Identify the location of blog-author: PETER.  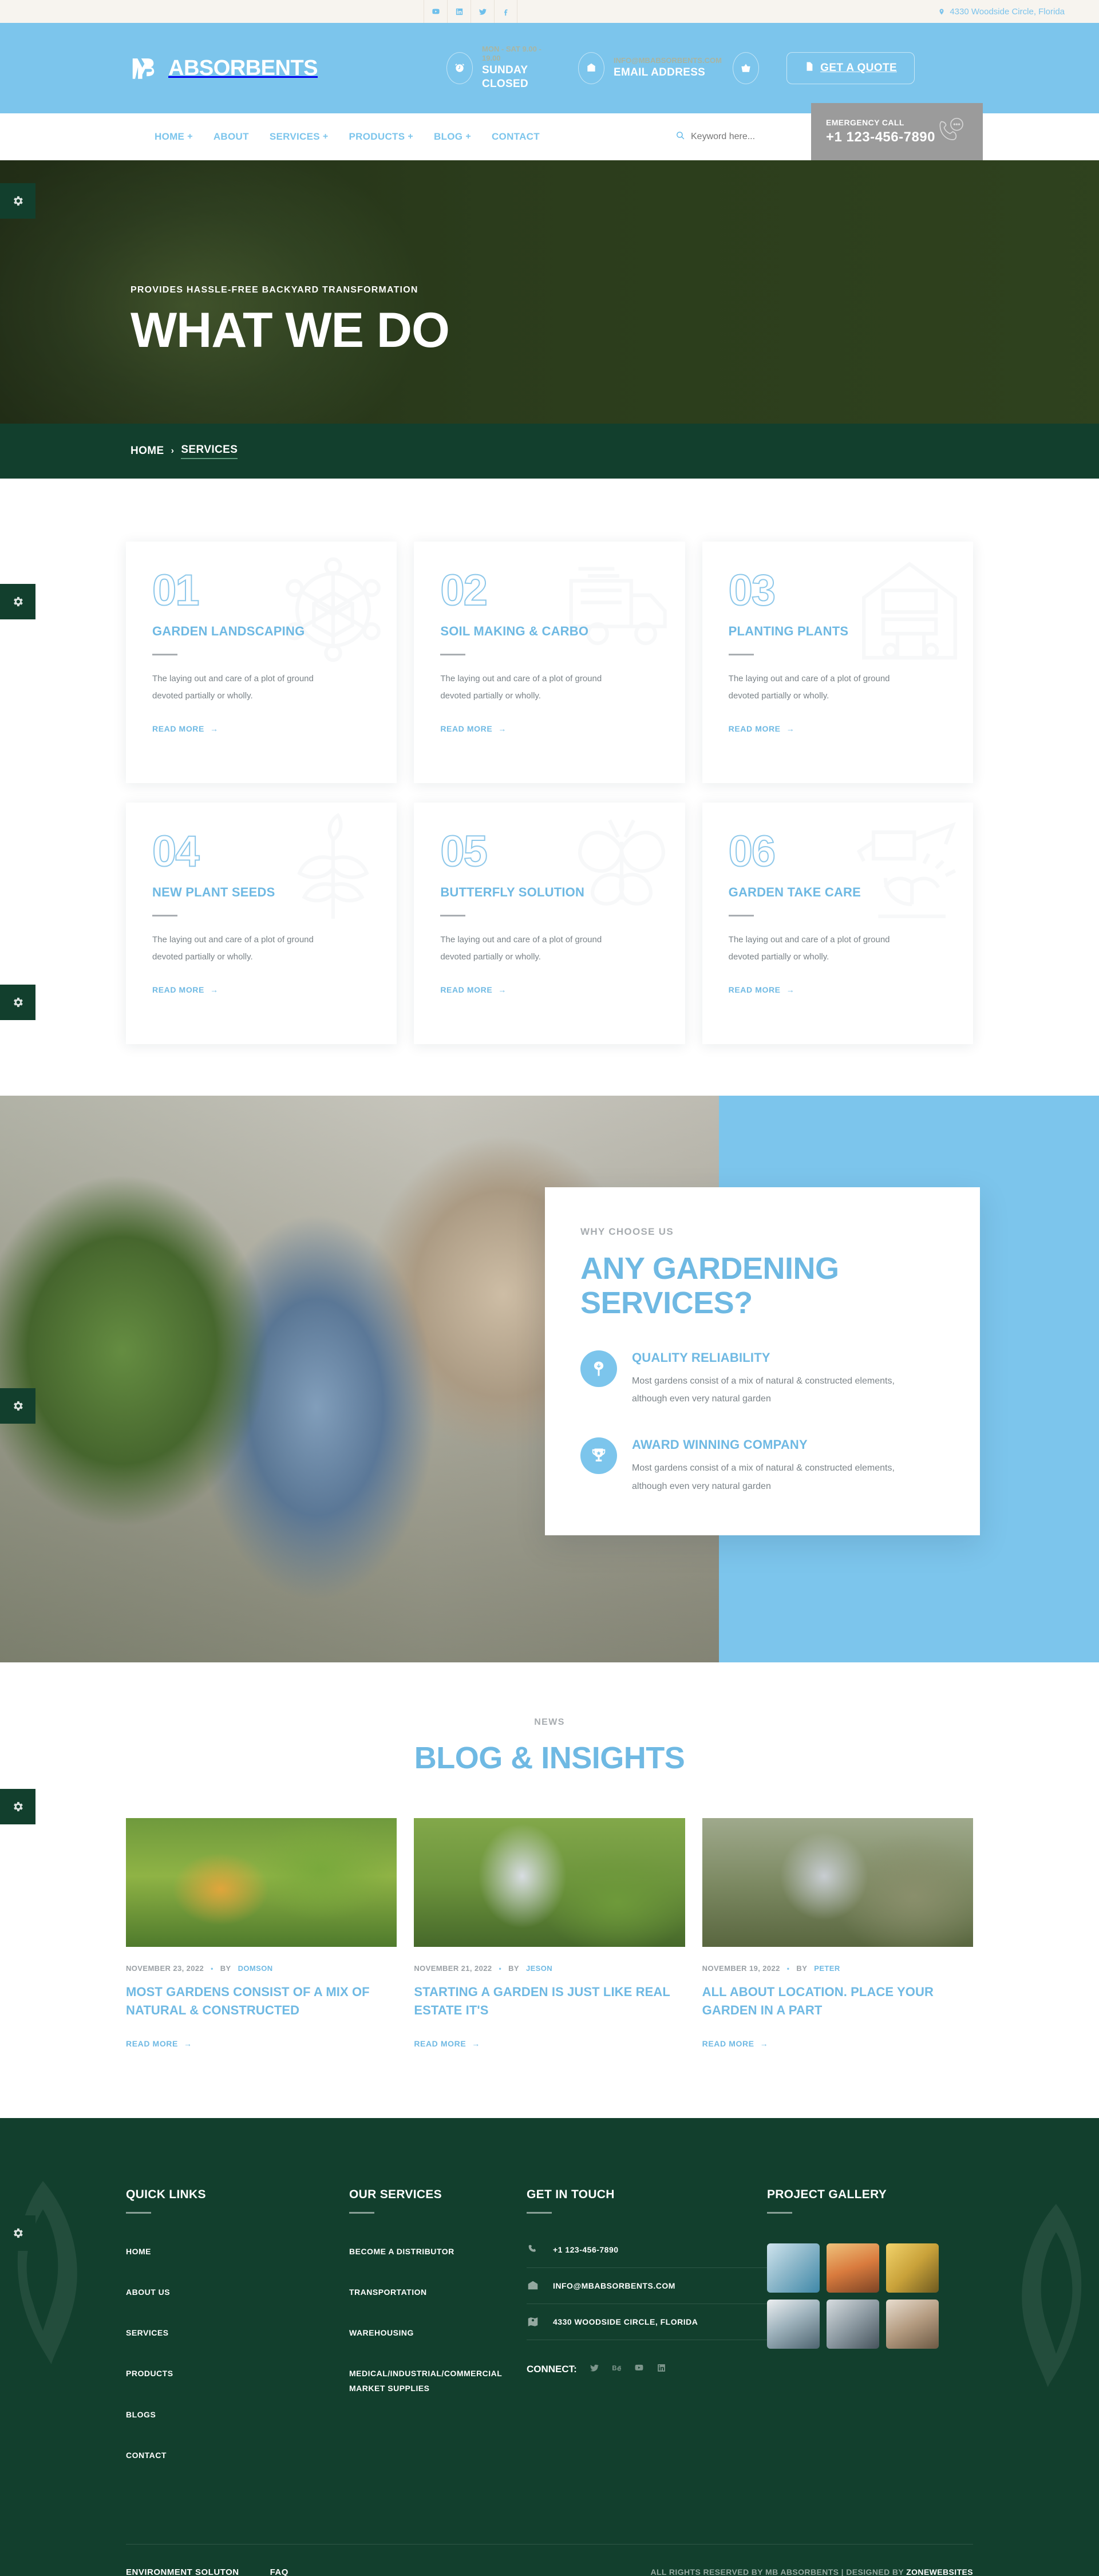
(827, 1968).